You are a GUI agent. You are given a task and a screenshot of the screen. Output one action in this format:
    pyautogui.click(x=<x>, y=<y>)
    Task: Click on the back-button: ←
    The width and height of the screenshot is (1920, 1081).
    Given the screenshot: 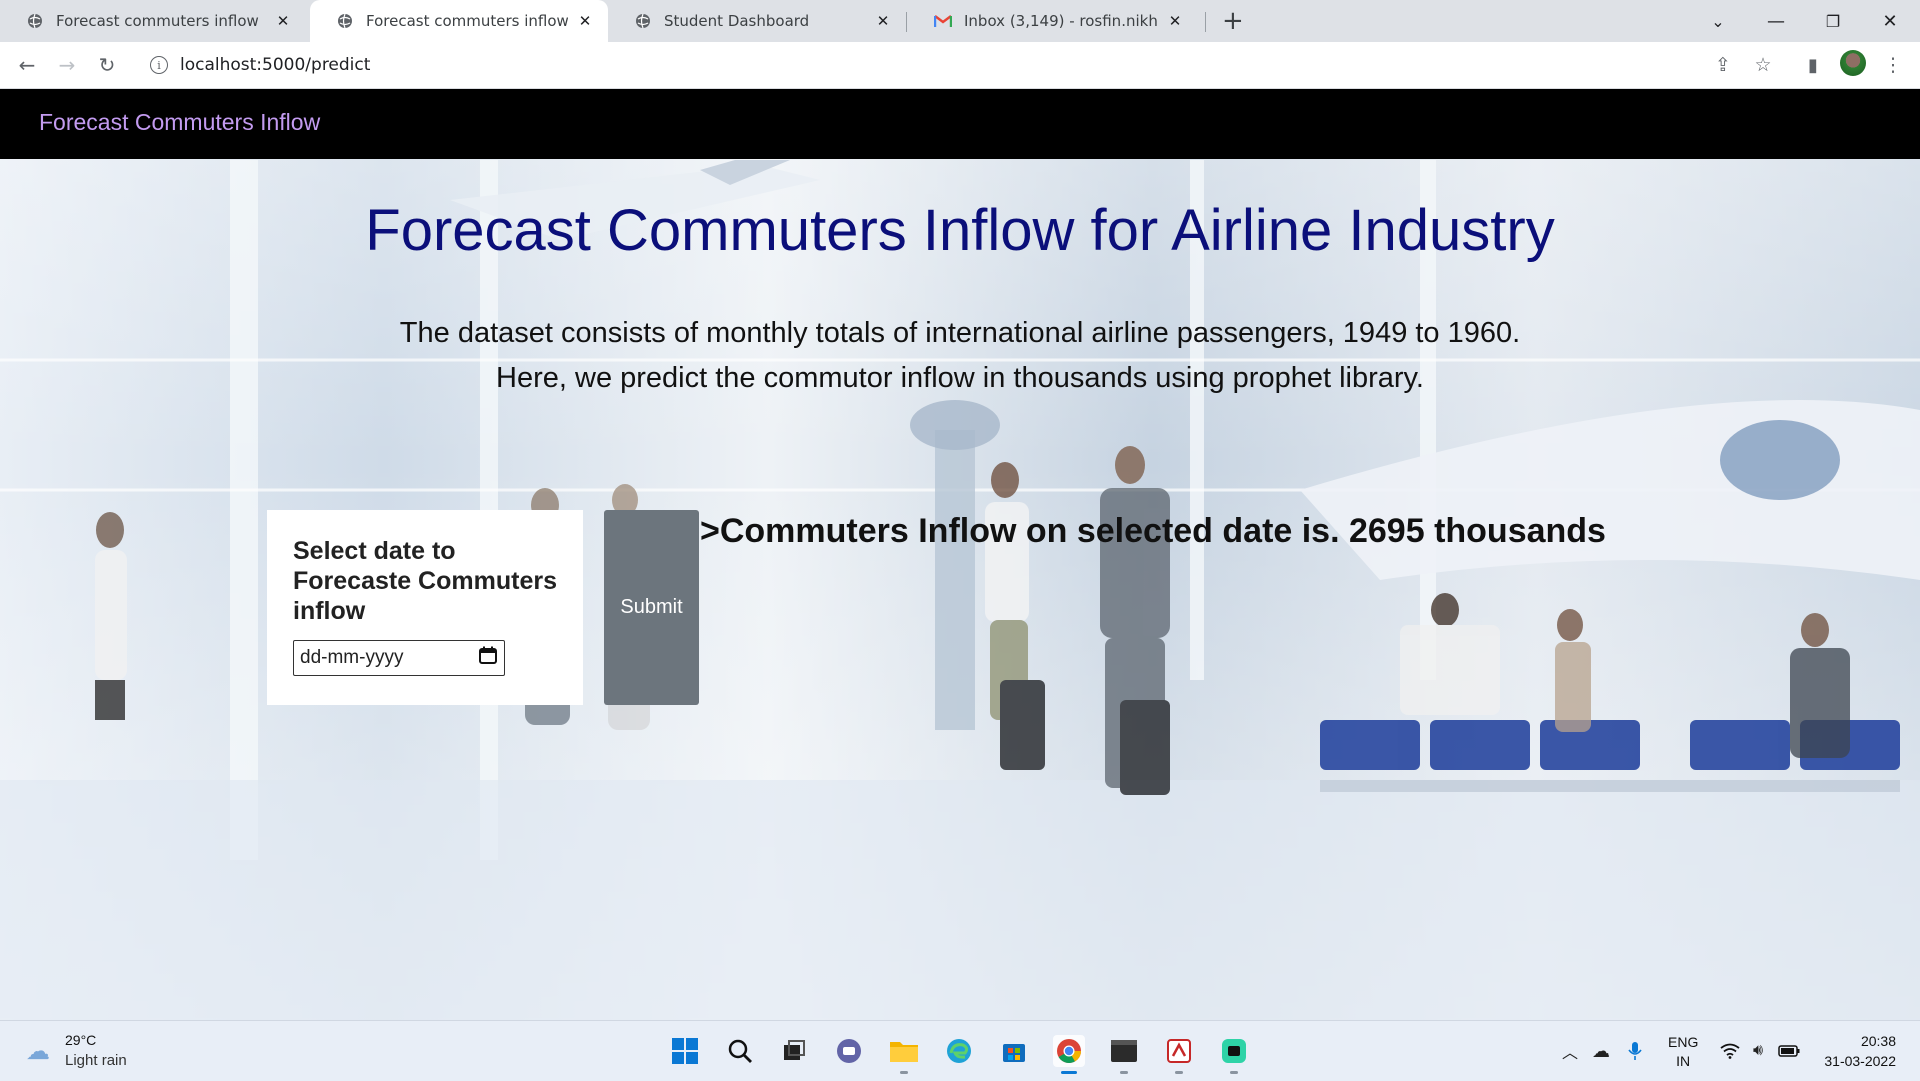 What is the action you would take?
    pyautogui.click(x=27, y=65)
    